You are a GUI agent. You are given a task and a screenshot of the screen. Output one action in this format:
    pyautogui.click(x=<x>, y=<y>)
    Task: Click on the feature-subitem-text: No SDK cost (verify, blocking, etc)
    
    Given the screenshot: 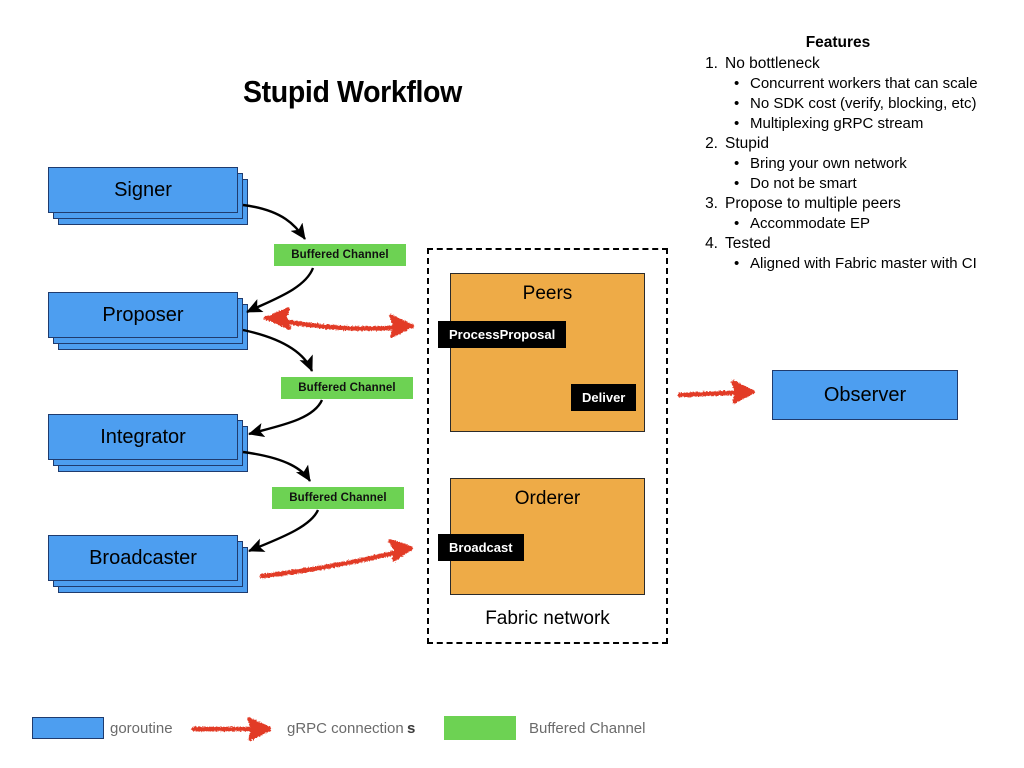 What is the action you would take?
    pyautogui.click(x=863, y=103)
    